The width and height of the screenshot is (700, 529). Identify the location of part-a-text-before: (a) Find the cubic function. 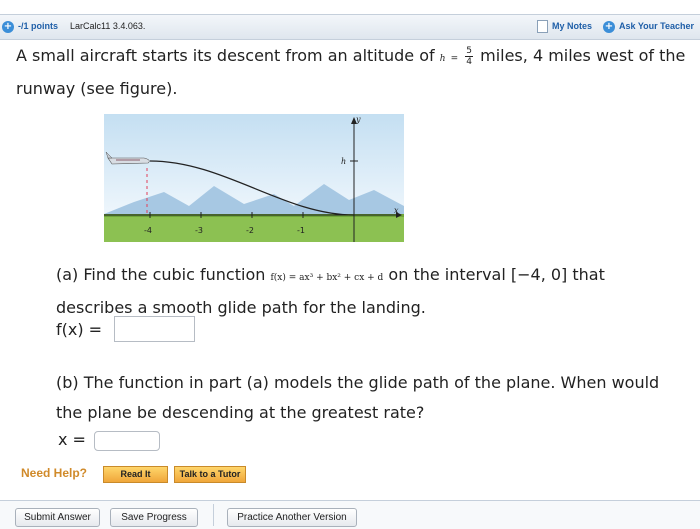
(161, 274).